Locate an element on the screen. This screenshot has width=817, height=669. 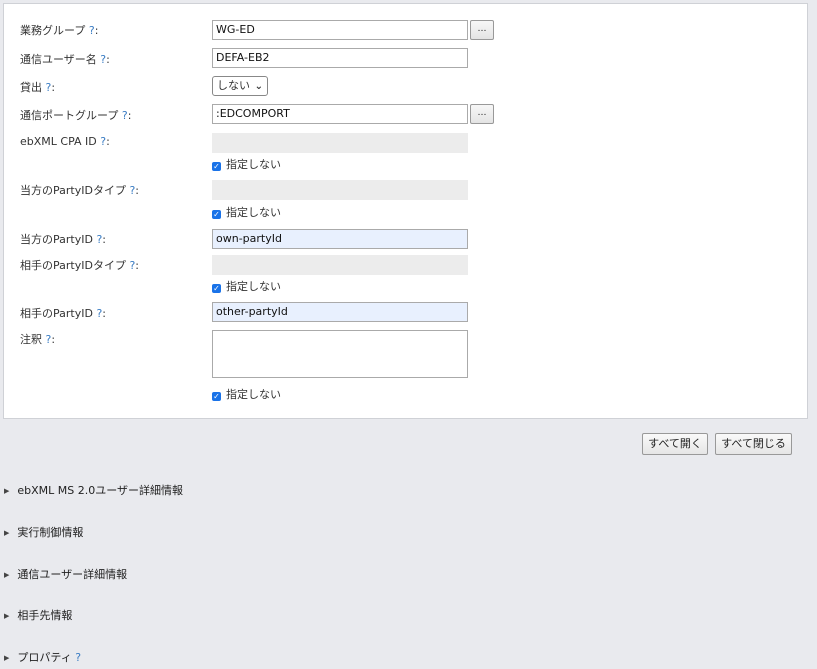
section-label: ebXML MS 2.0ユーザー詳細情報 is located at coordinates (100, 490).